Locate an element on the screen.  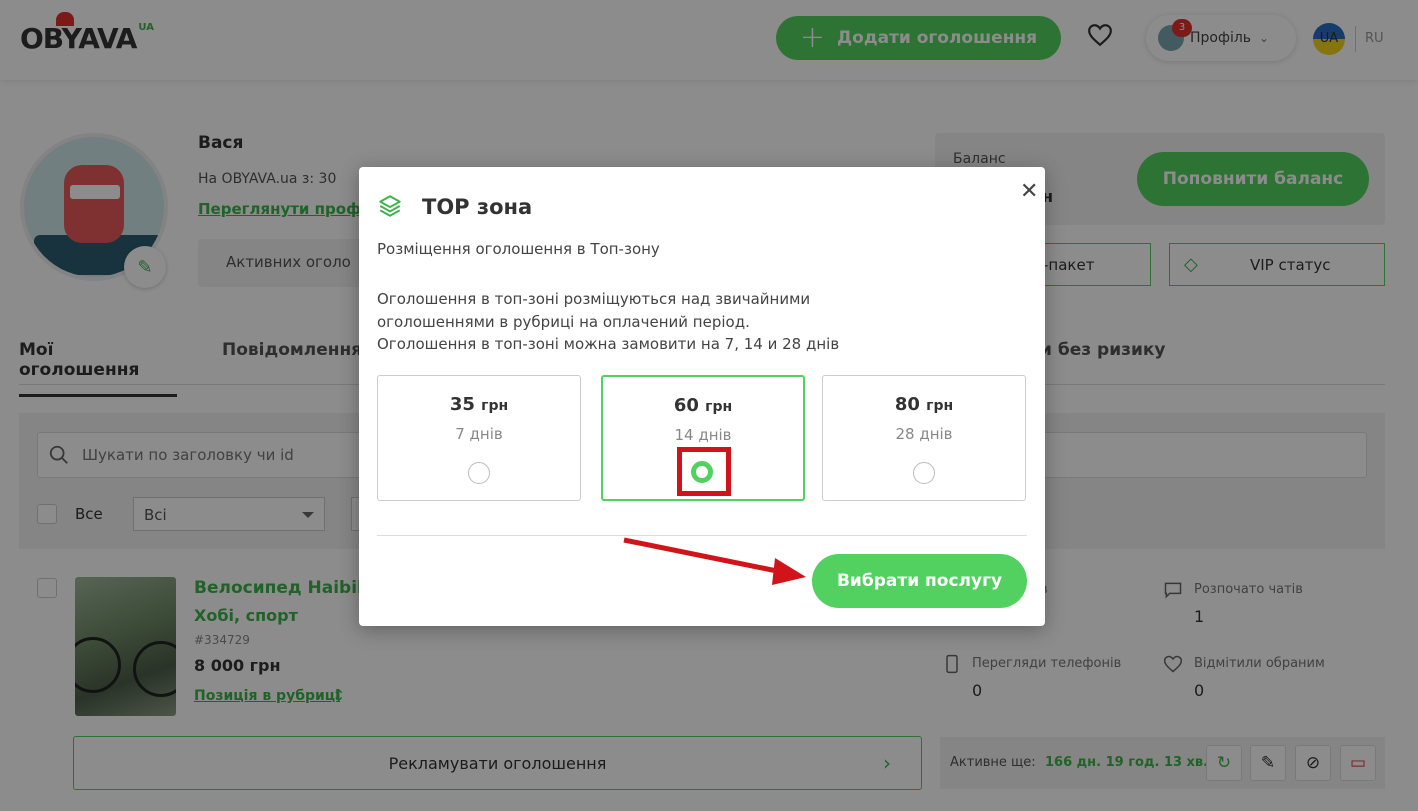
option-days: 7 днів is located at coordinates (479, 434).